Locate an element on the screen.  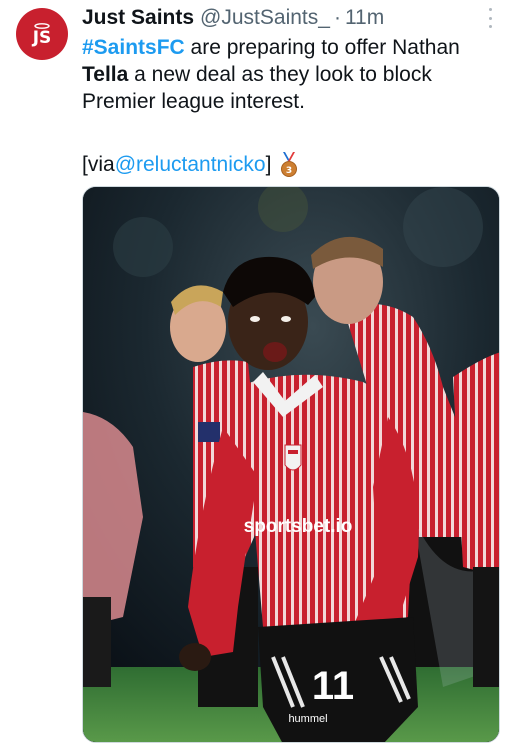
player-name: Tella is located at coordinates (105, 74).